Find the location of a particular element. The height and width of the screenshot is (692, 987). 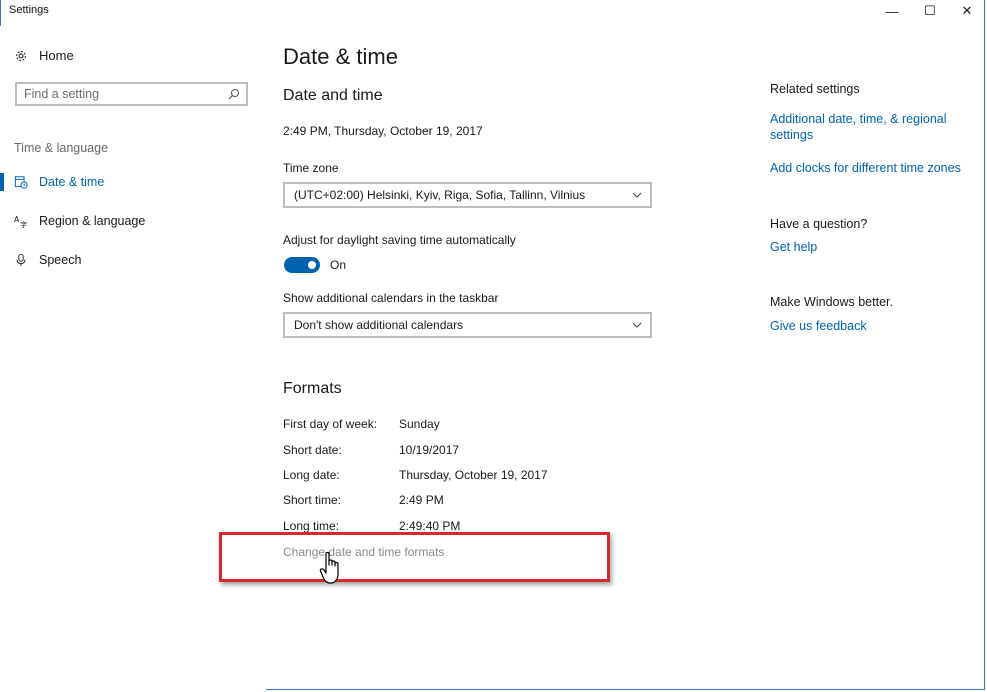

microphone-icon is located at coordinates (21, 260).